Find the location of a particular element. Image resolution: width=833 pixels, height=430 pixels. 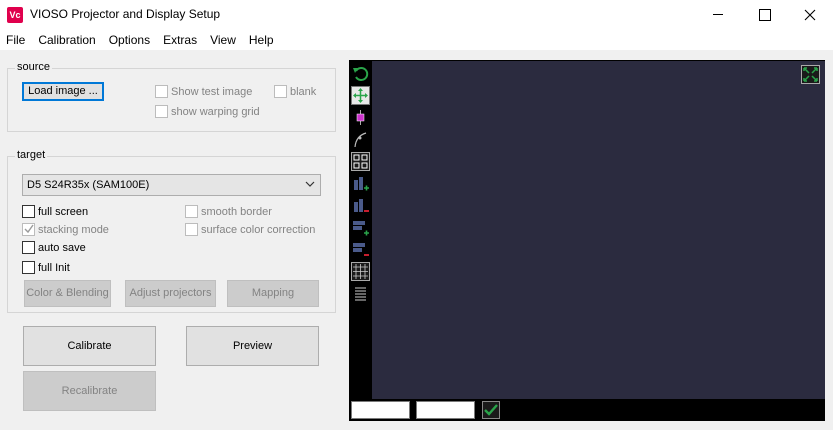

add-column-icon is located at coordinates (360, 183).